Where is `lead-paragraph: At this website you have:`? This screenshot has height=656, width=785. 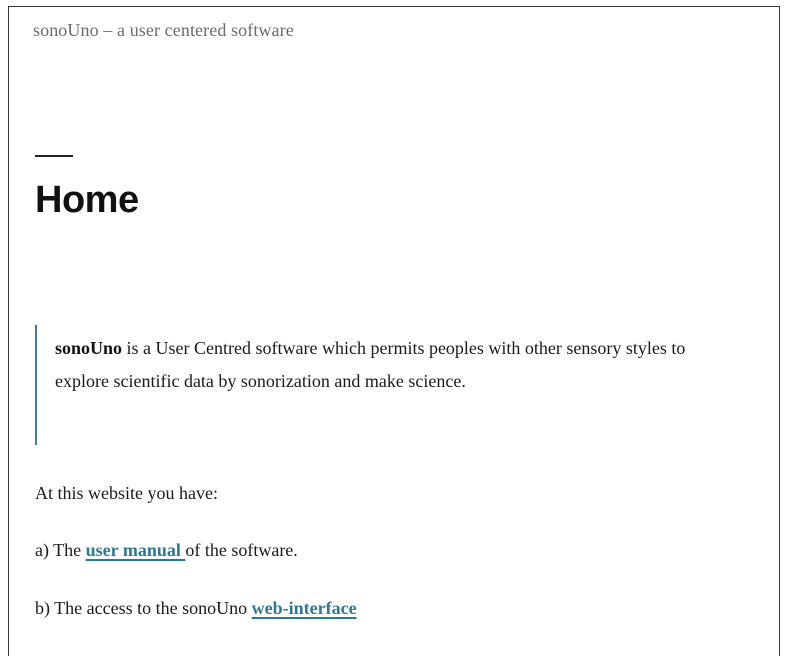
lead-paragraph: At this website you have: is located at coordinates (126, 493).